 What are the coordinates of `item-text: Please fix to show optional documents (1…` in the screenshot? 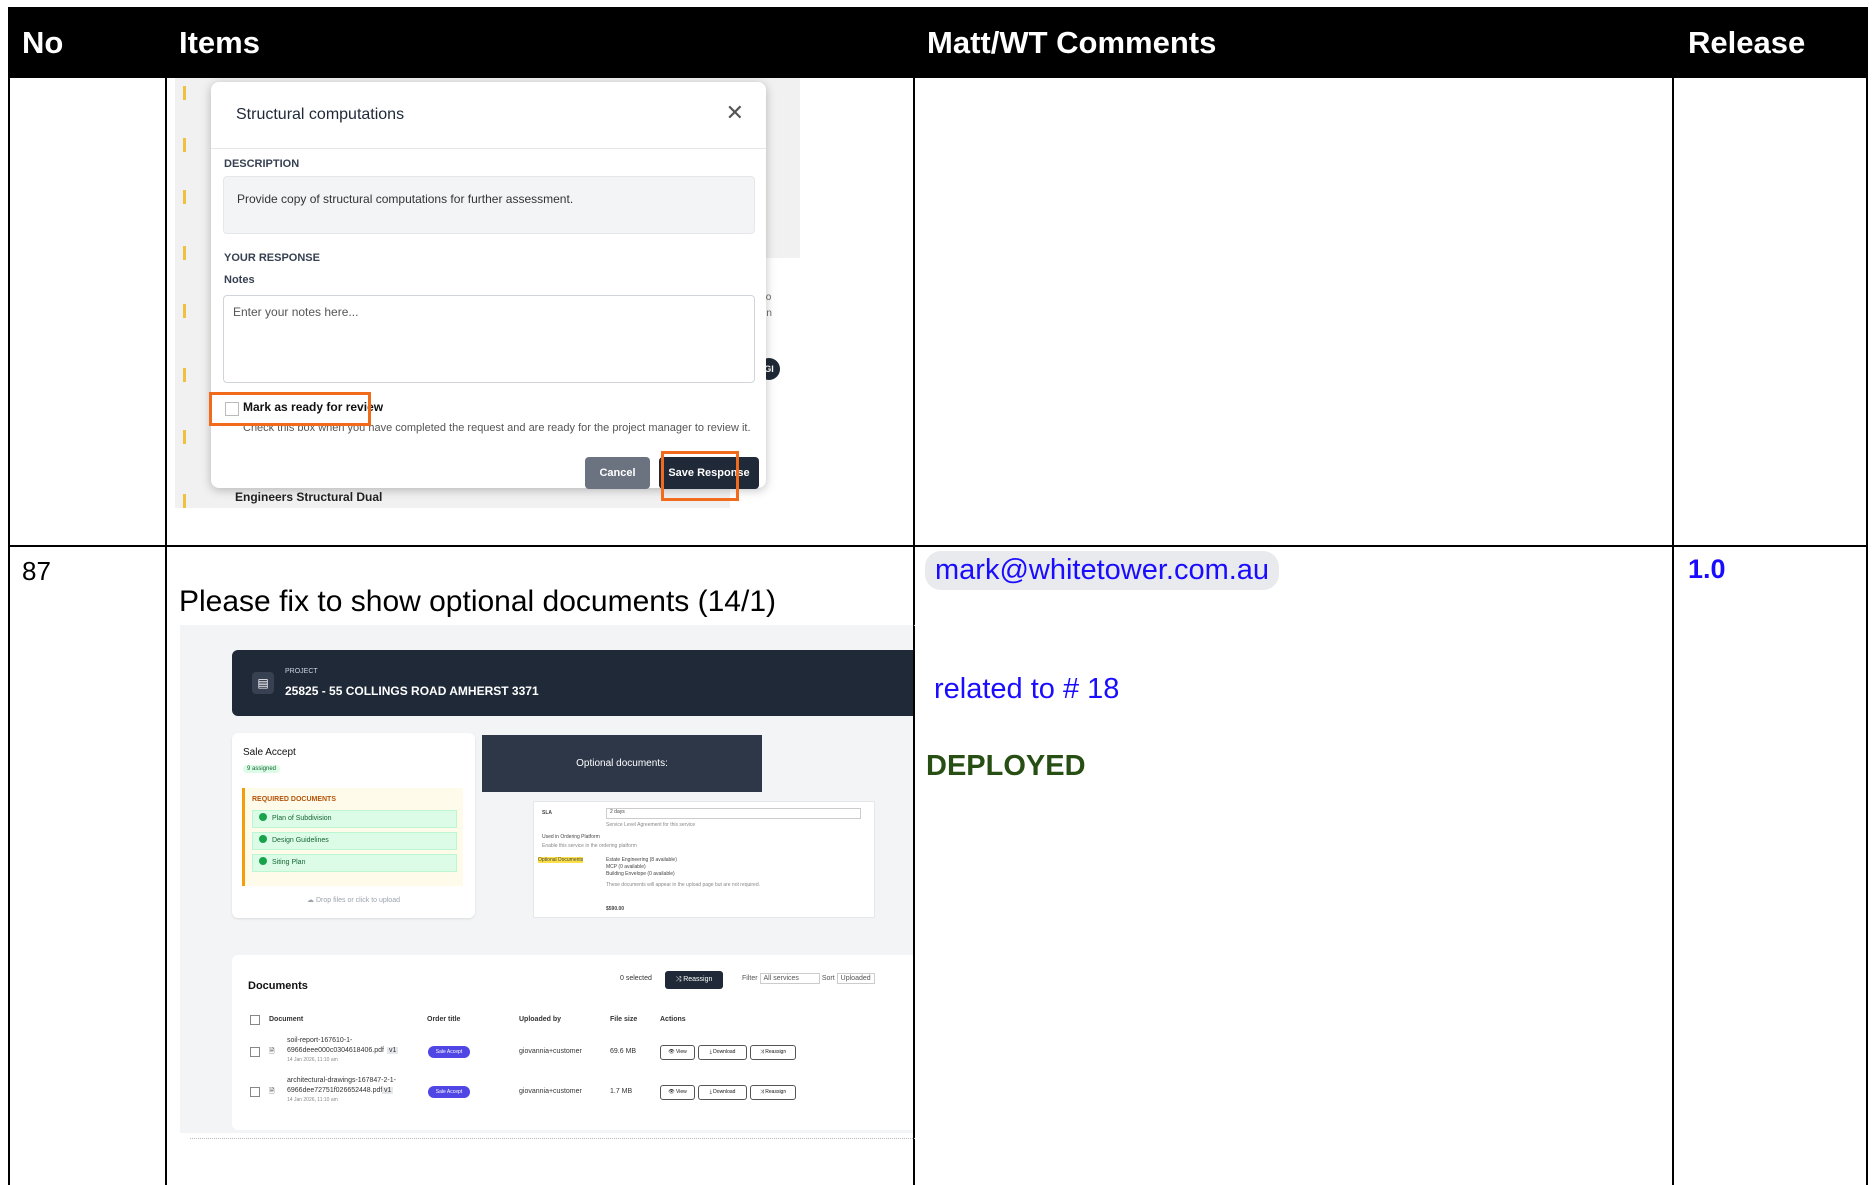 It's located at (477, 601).